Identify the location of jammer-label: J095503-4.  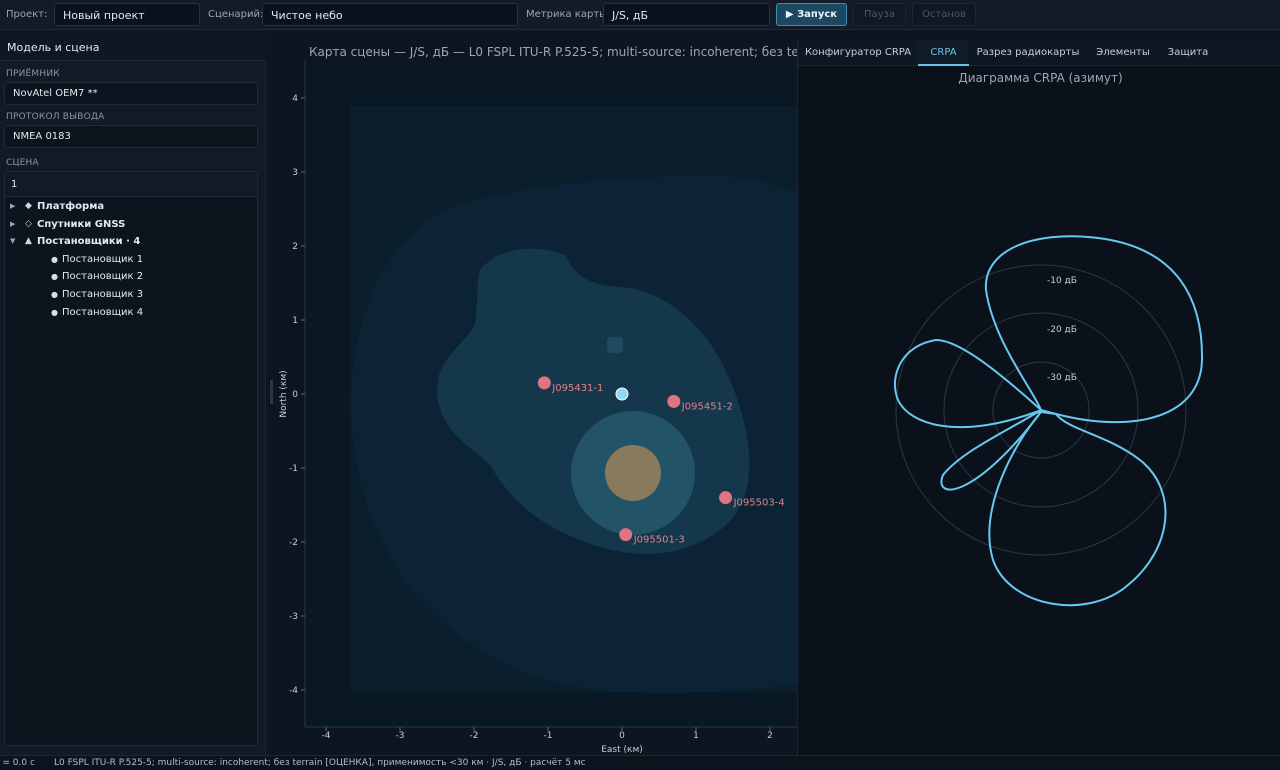
(759, 503).